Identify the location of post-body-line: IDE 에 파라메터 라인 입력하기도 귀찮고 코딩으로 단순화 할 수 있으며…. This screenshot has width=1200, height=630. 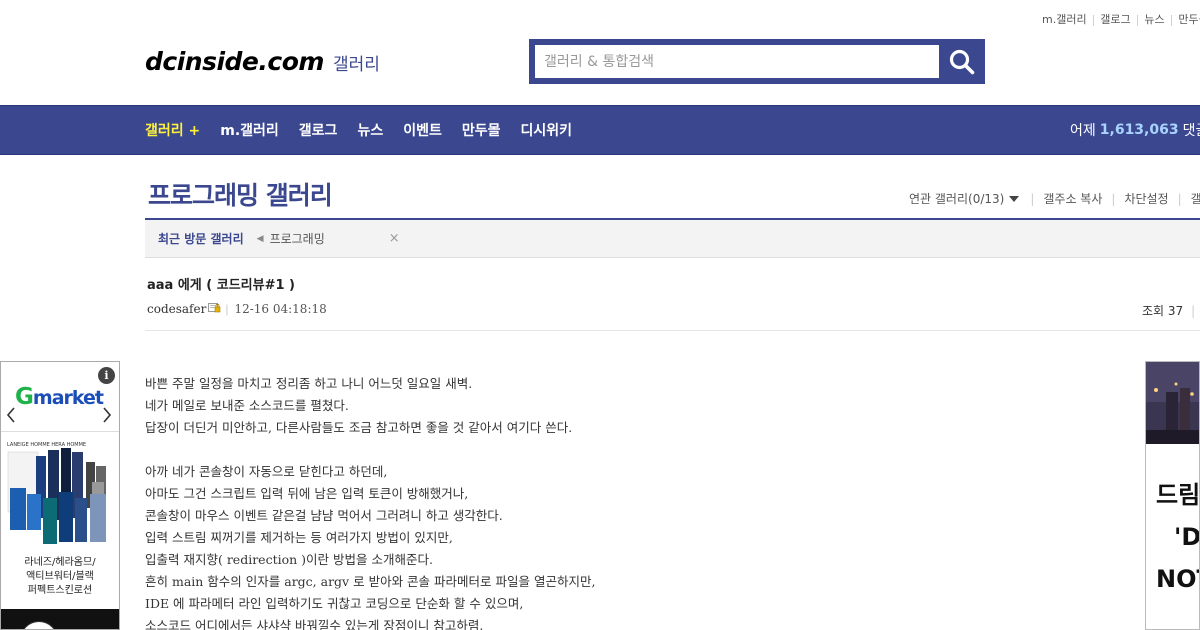
(334, 603).